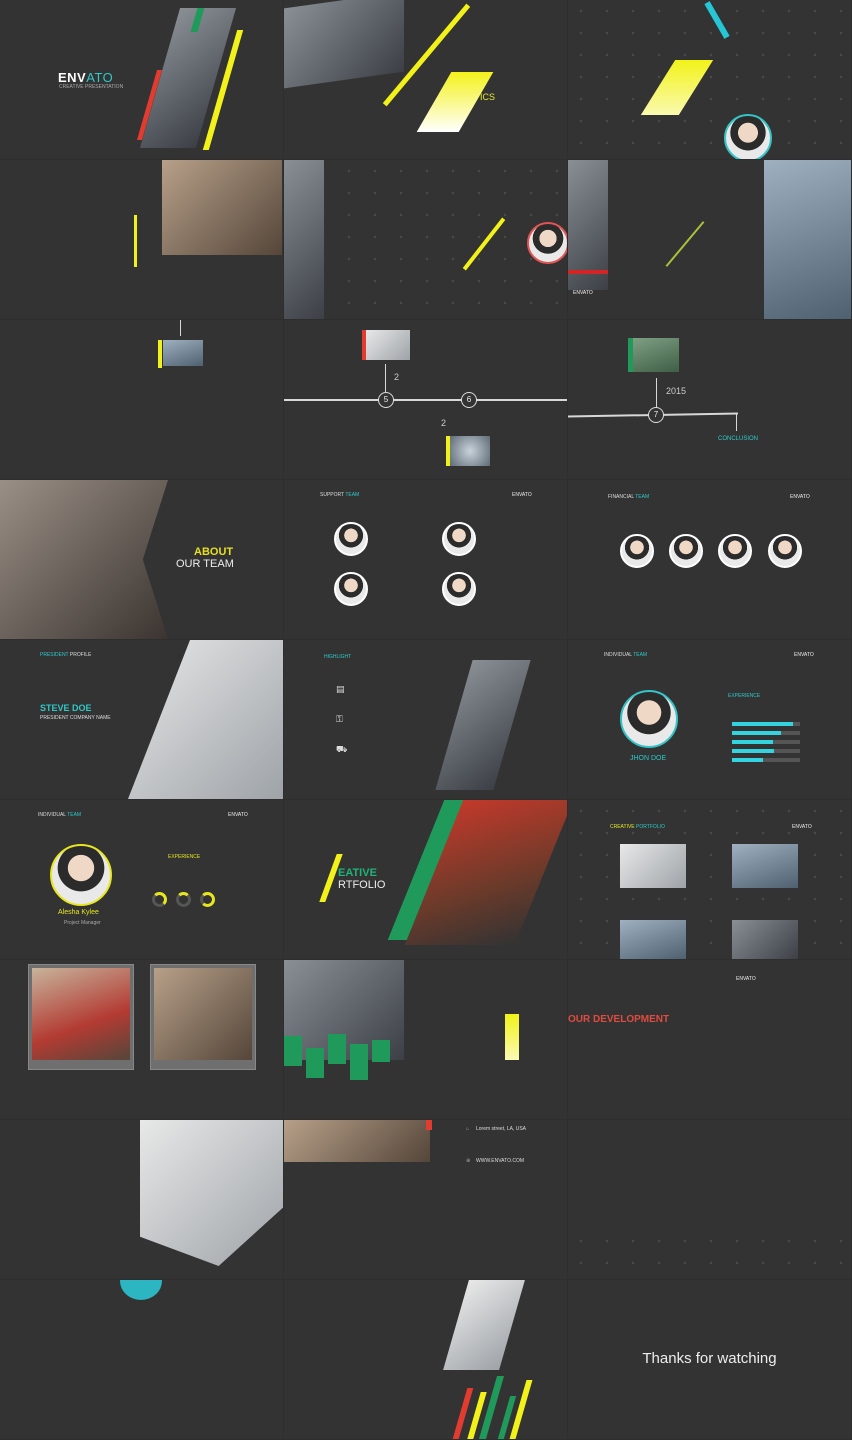 The width and height of the screenshot is (852, 1440). What do you see at coordinates (425, 1359) in the screenshot?
I see `slide-26-thumbnail` at bounding box center [425, 1359].